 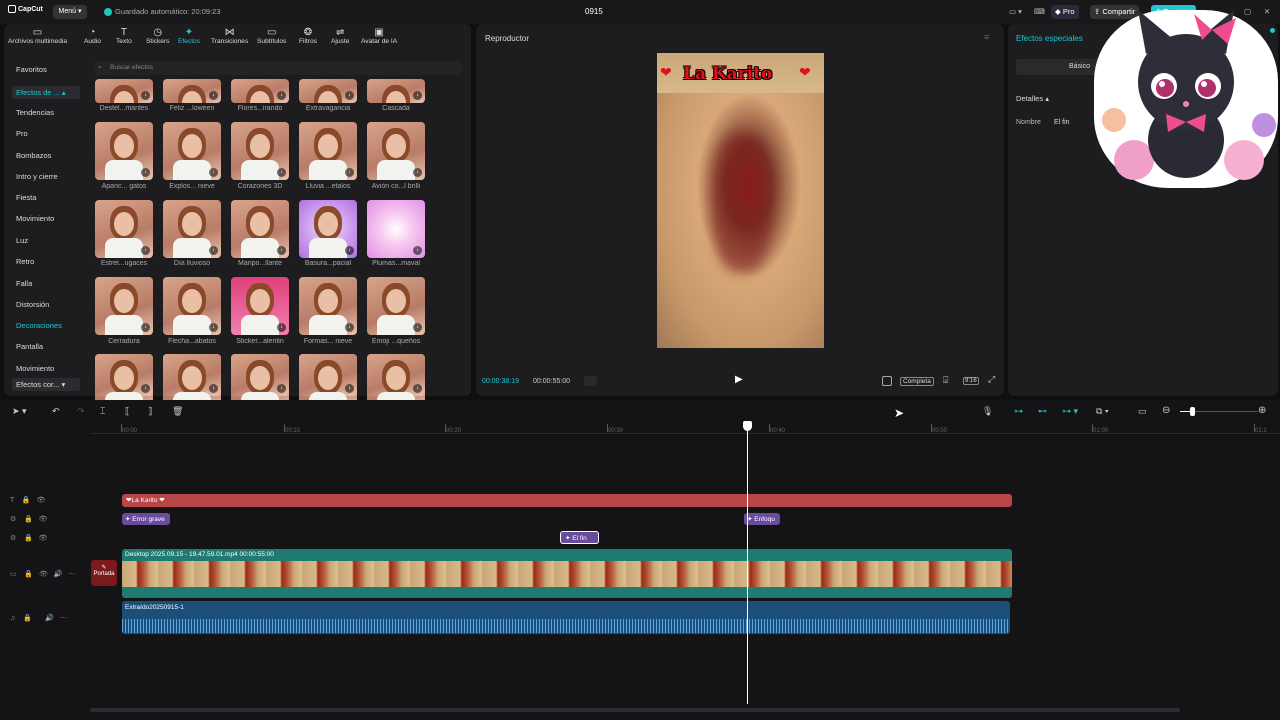 I want to click on properties-tab-effects: Efectos especiales, so click(x=1049, y=38).